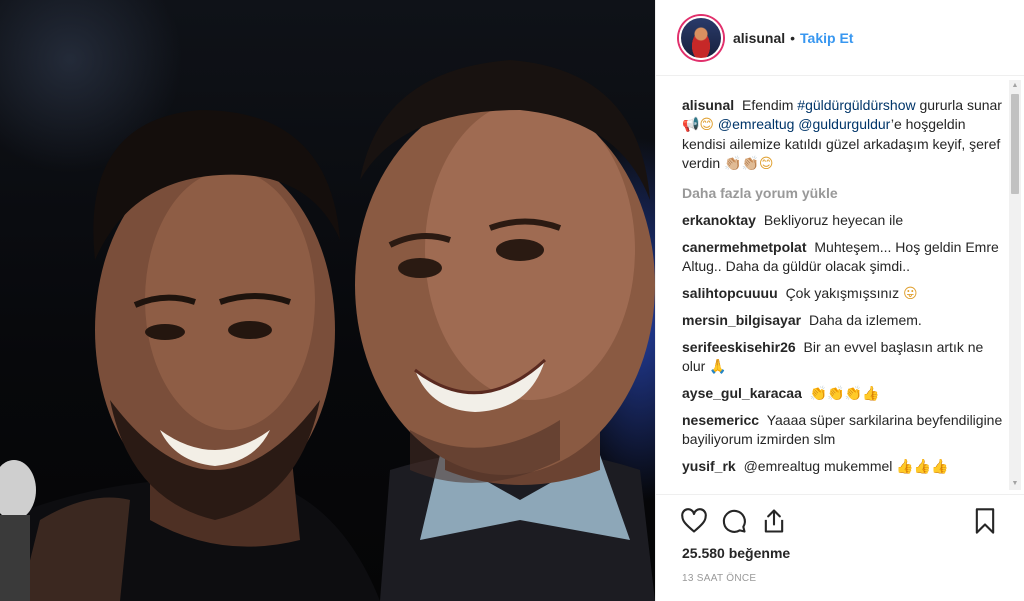  What do you see at coordinates (844, 193) in the screenshot?
I see `load-more-comments-button: Daha fazla yorum yükle` at bounding box center [844, 193].